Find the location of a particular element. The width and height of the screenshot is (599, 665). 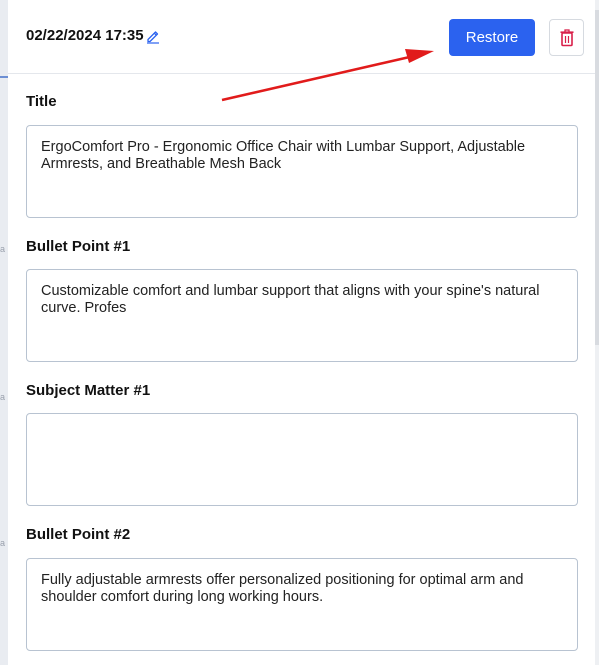

trash-icon is located at coordinates (566, 37).